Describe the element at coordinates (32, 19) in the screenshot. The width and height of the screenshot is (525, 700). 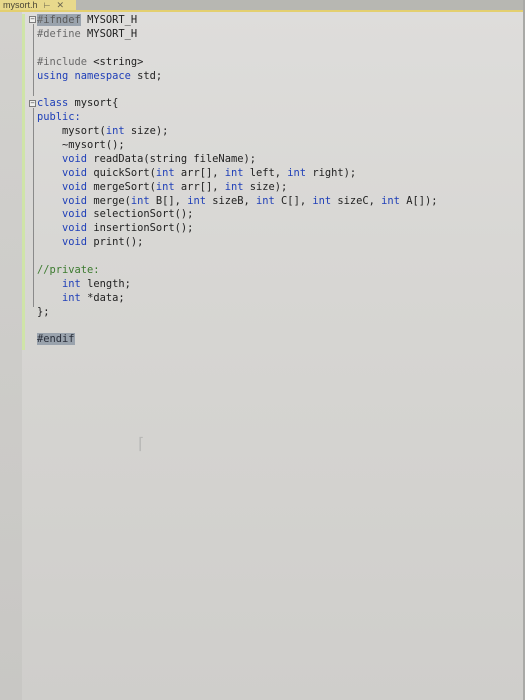
I see `fold-toggle-ifndef-icon: −` at that location.